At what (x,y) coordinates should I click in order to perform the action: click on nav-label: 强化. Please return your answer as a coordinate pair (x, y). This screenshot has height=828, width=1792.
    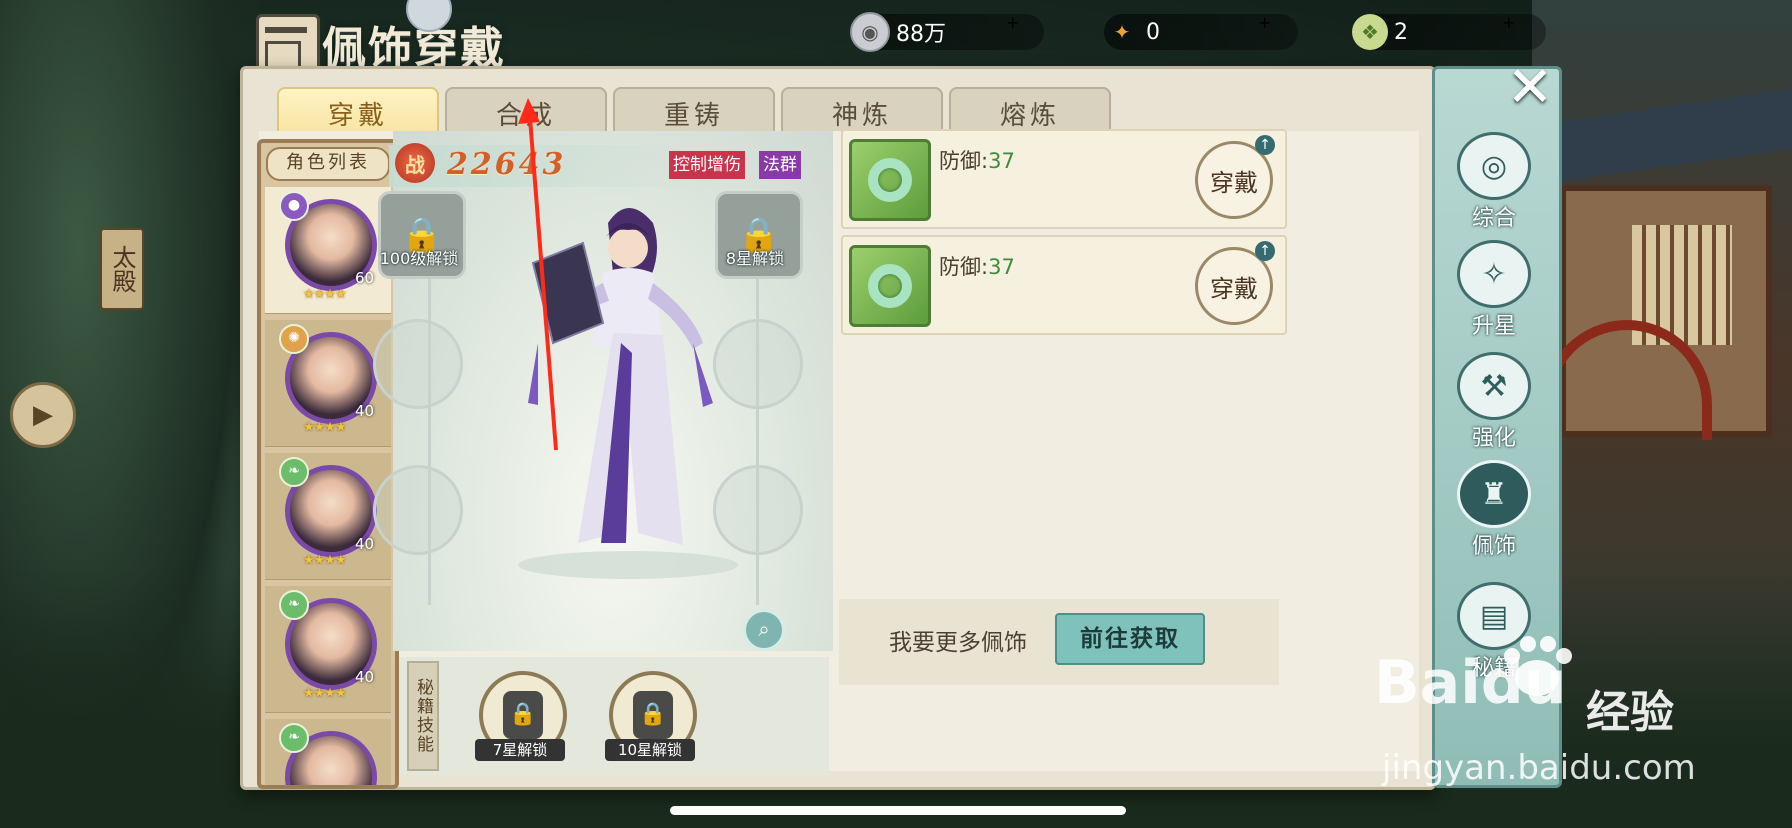
    Looking at the image, I should click on (1493, 438).